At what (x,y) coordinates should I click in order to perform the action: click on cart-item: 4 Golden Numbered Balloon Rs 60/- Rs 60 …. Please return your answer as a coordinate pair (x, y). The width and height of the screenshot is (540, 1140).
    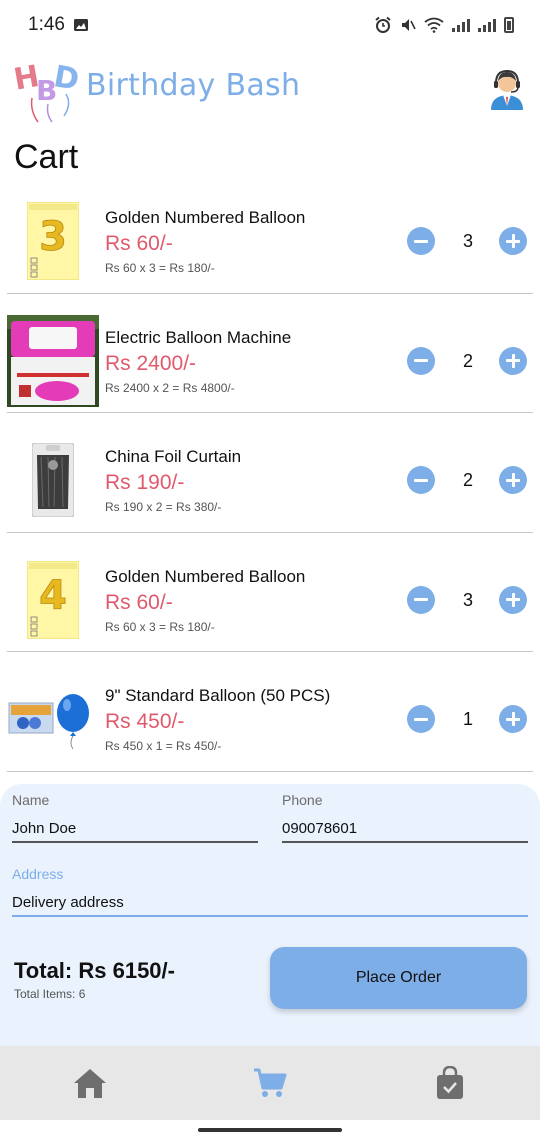
    Looking at the image, I should click on (270, 592).